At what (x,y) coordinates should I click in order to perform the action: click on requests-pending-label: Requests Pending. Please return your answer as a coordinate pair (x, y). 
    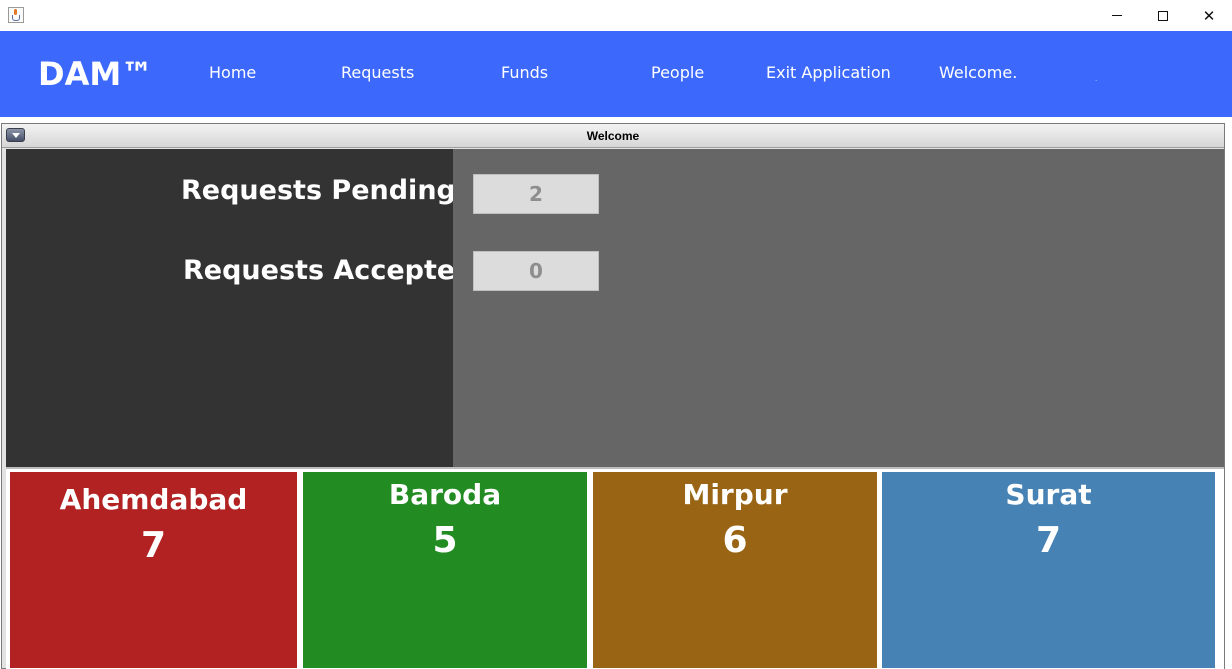
    Looking at the image, I should click on (318, 190).